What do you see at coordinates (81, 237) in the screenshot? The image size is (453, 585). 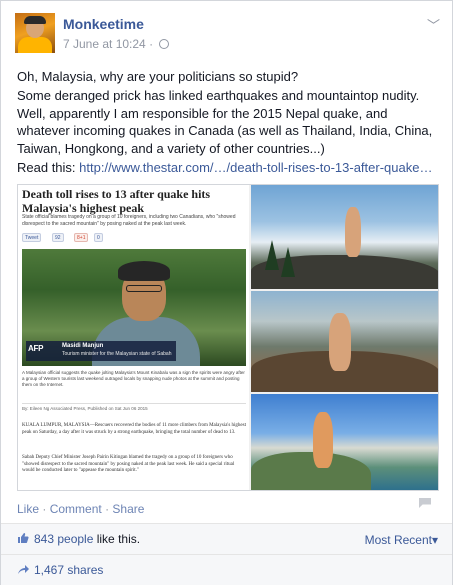 I see `gplus-button: 8+1` at bounding box center [81, 237].